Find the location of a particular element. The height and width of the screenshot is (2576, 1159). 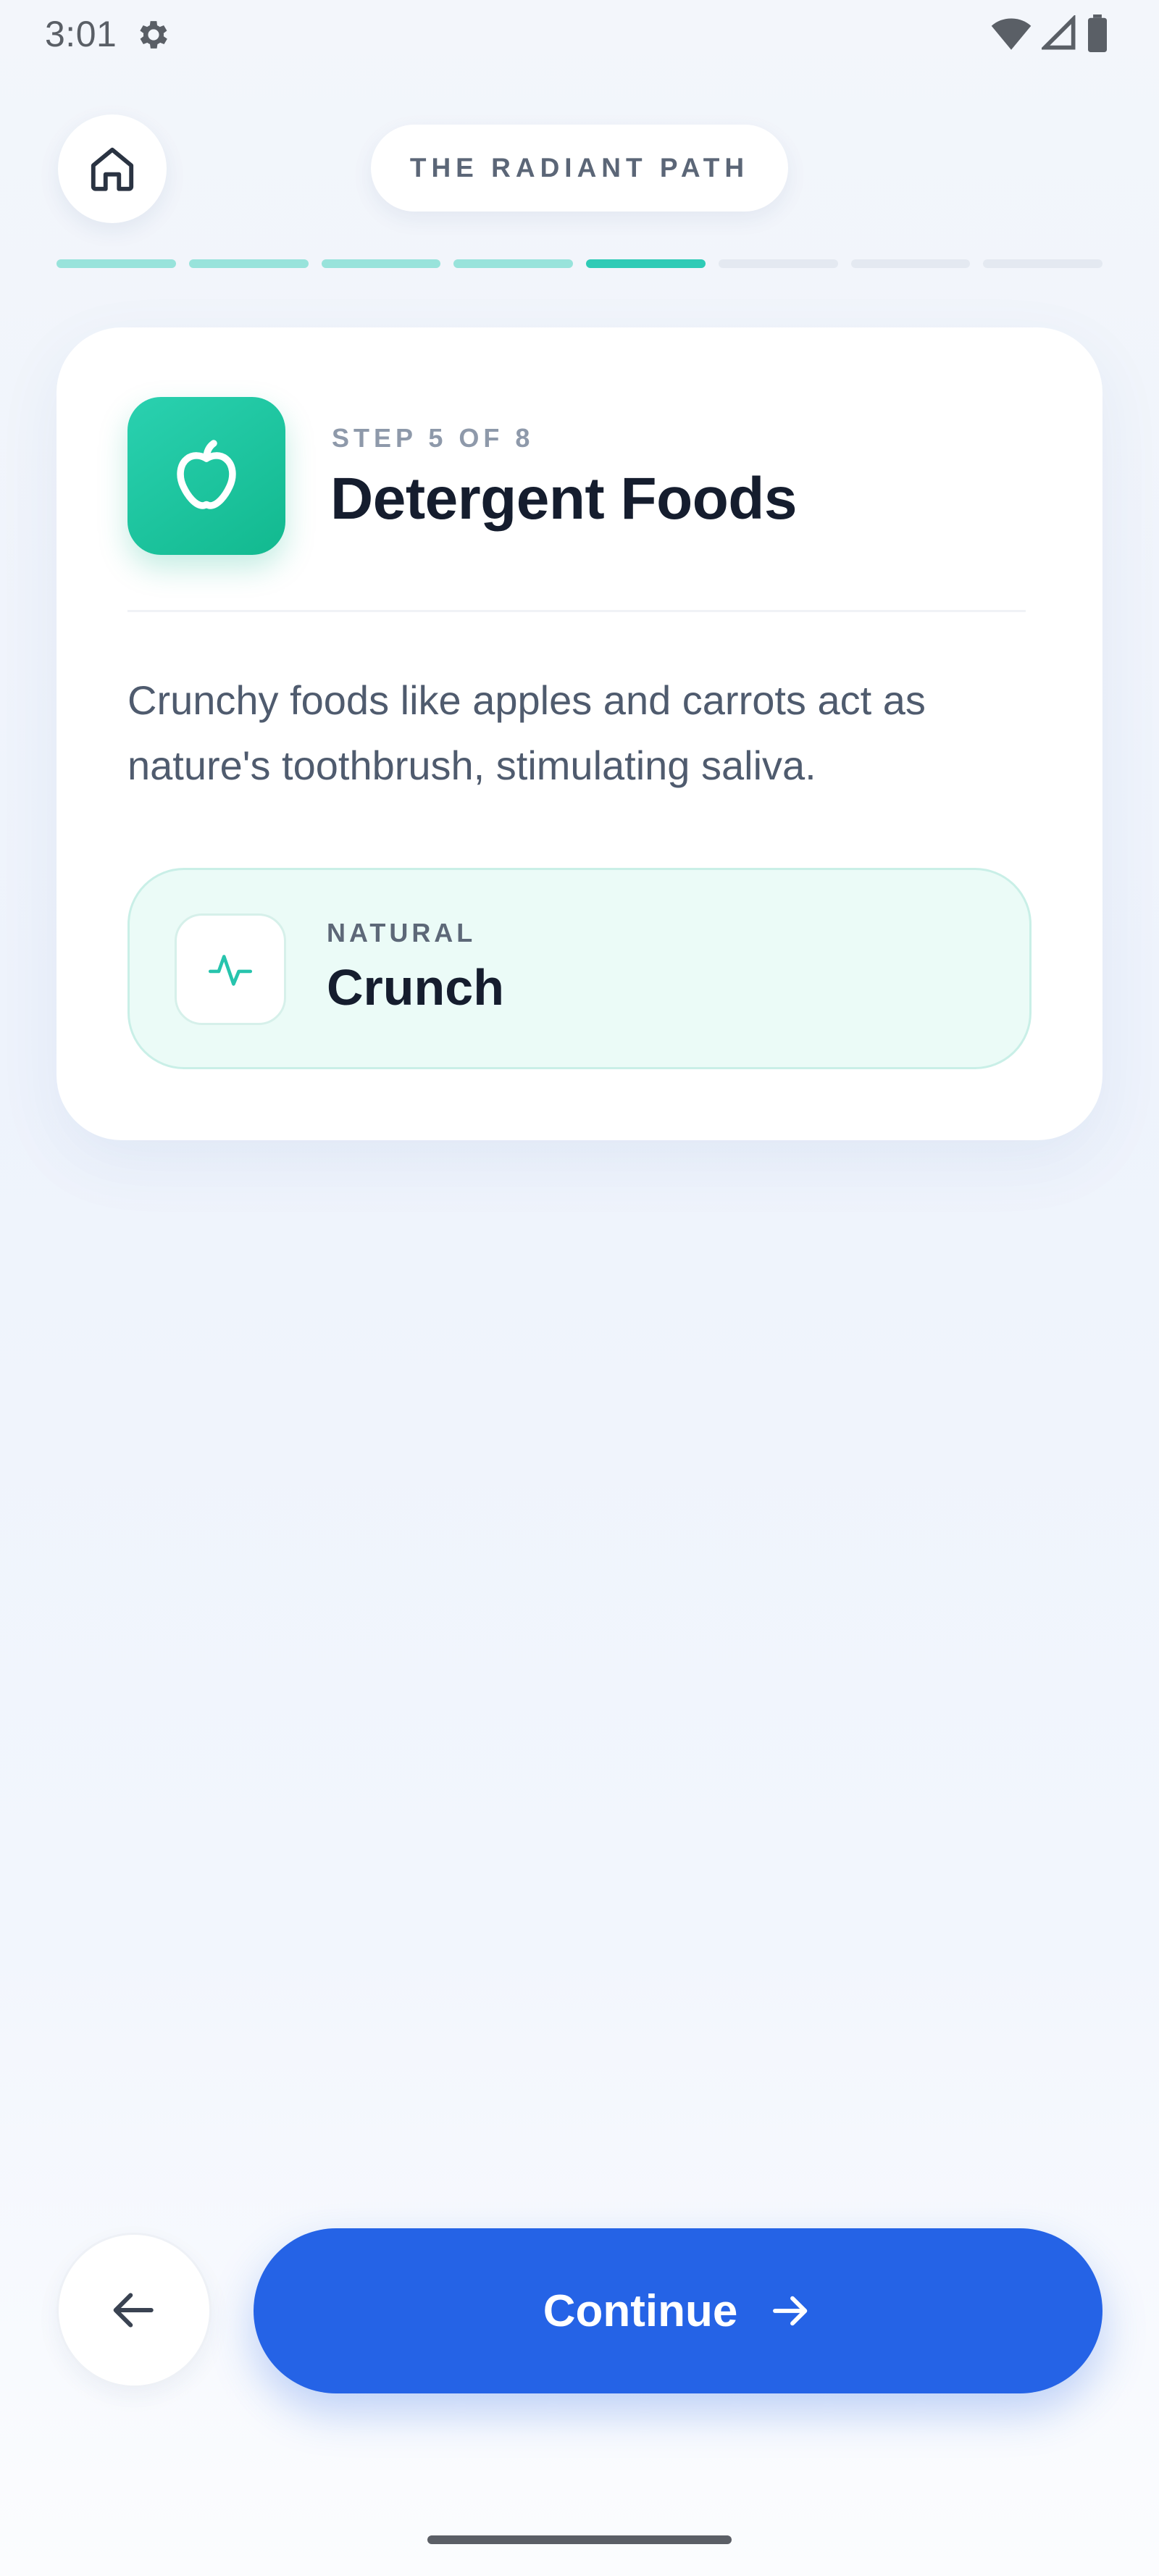

battery-icon is located at coordinates (1097, 33).